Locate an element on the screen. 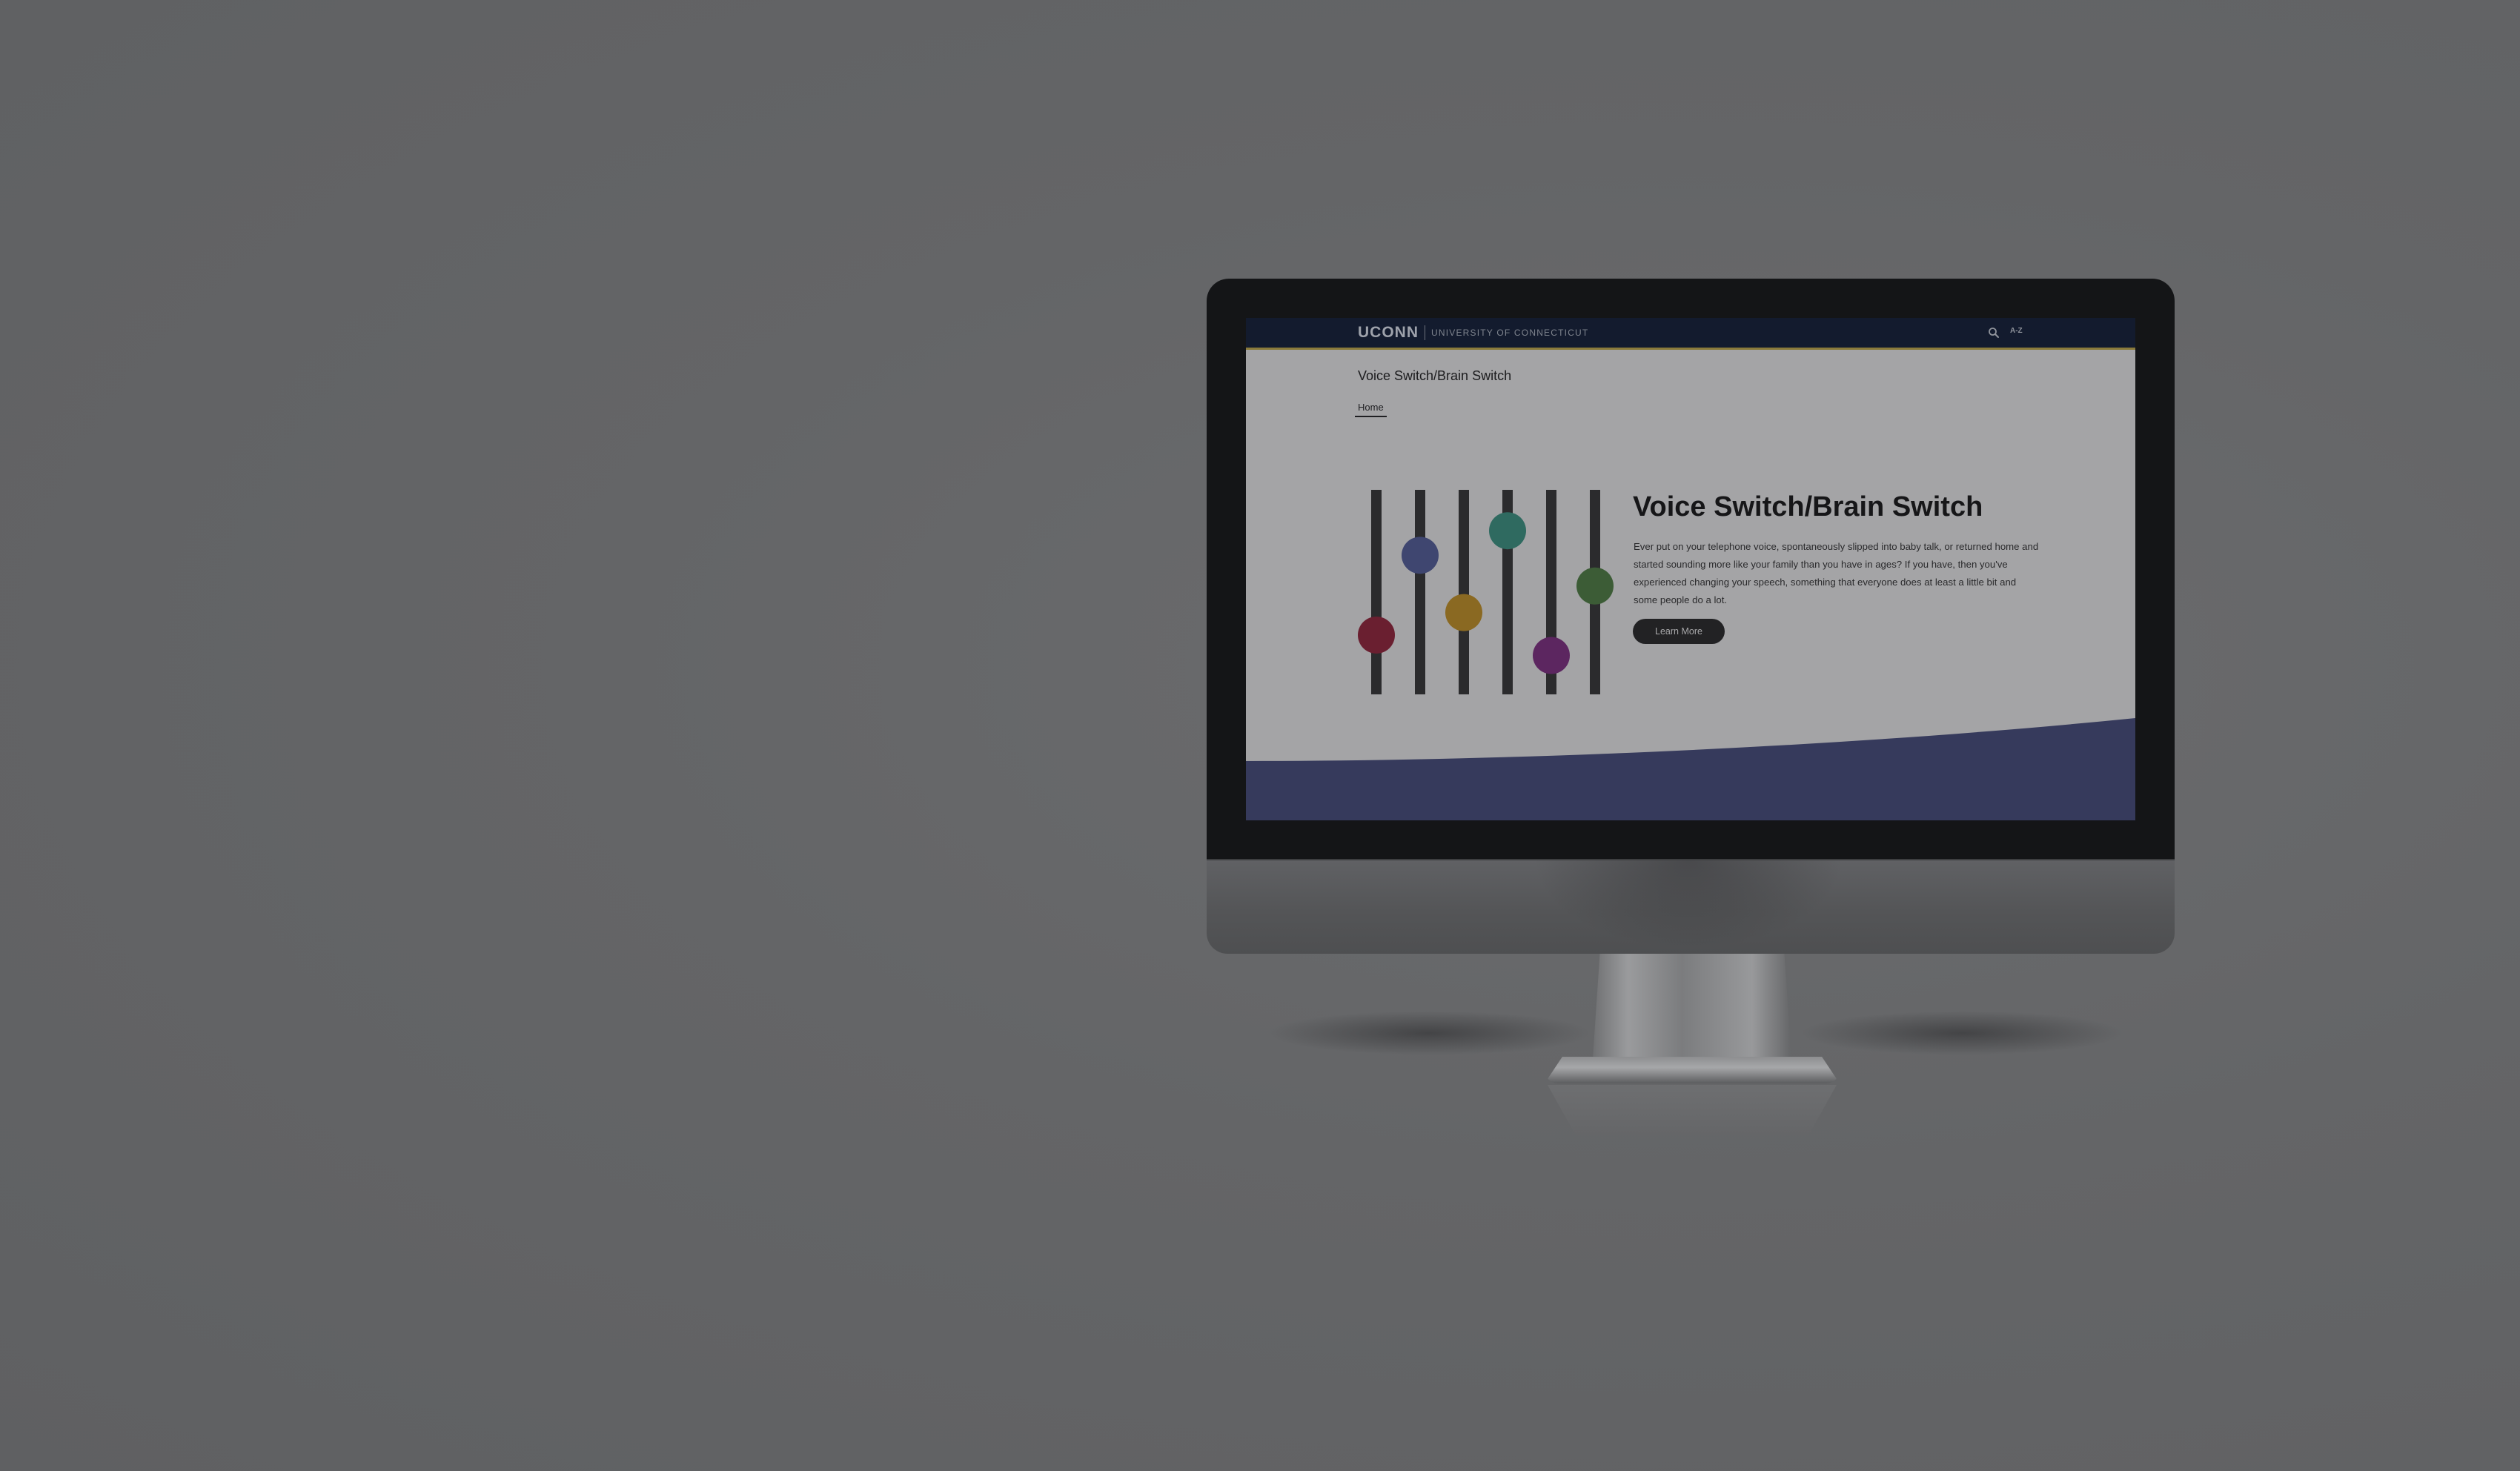  hero-heading: Voice Switch/Brain Switch is located at coordinates (1808, 506).